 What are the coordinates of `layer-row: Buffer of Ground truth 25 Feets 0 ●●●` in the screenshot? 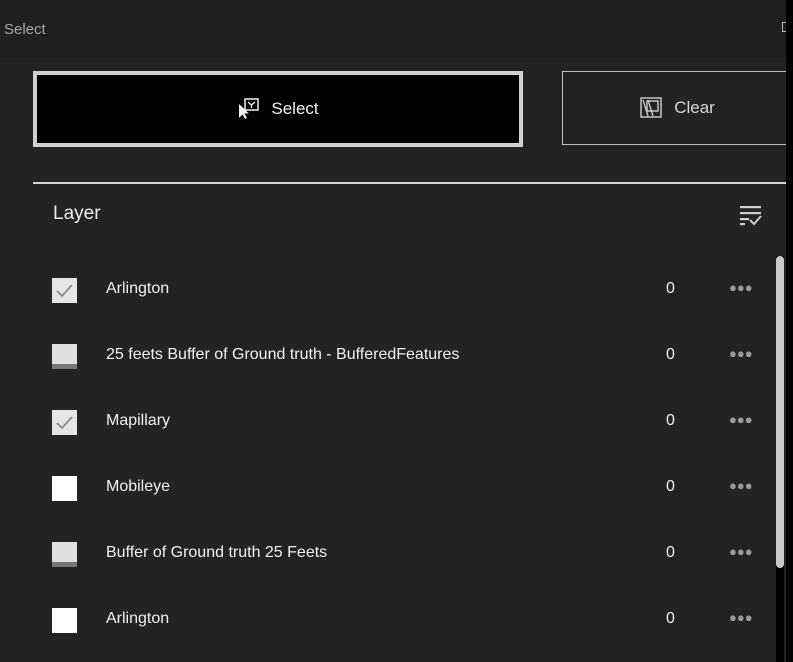 It's located at (393, 554).